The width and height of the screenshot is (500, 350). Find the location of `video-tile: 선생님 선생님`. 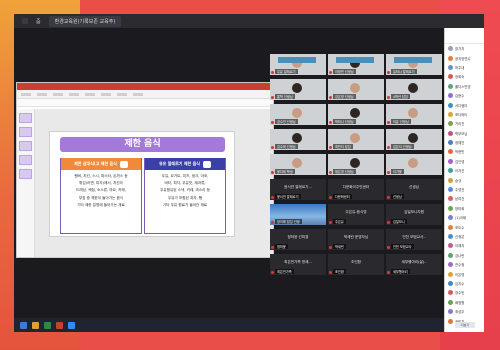

video-tile: 선생님 선생님 is located at coordinates (414, 189).